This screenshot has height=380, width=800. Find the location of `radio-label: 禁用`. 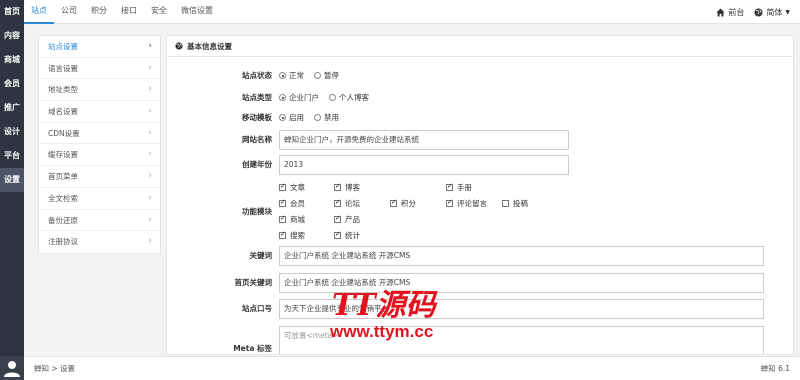

radio-label: 禁用 is located at coordinates (331, 117).